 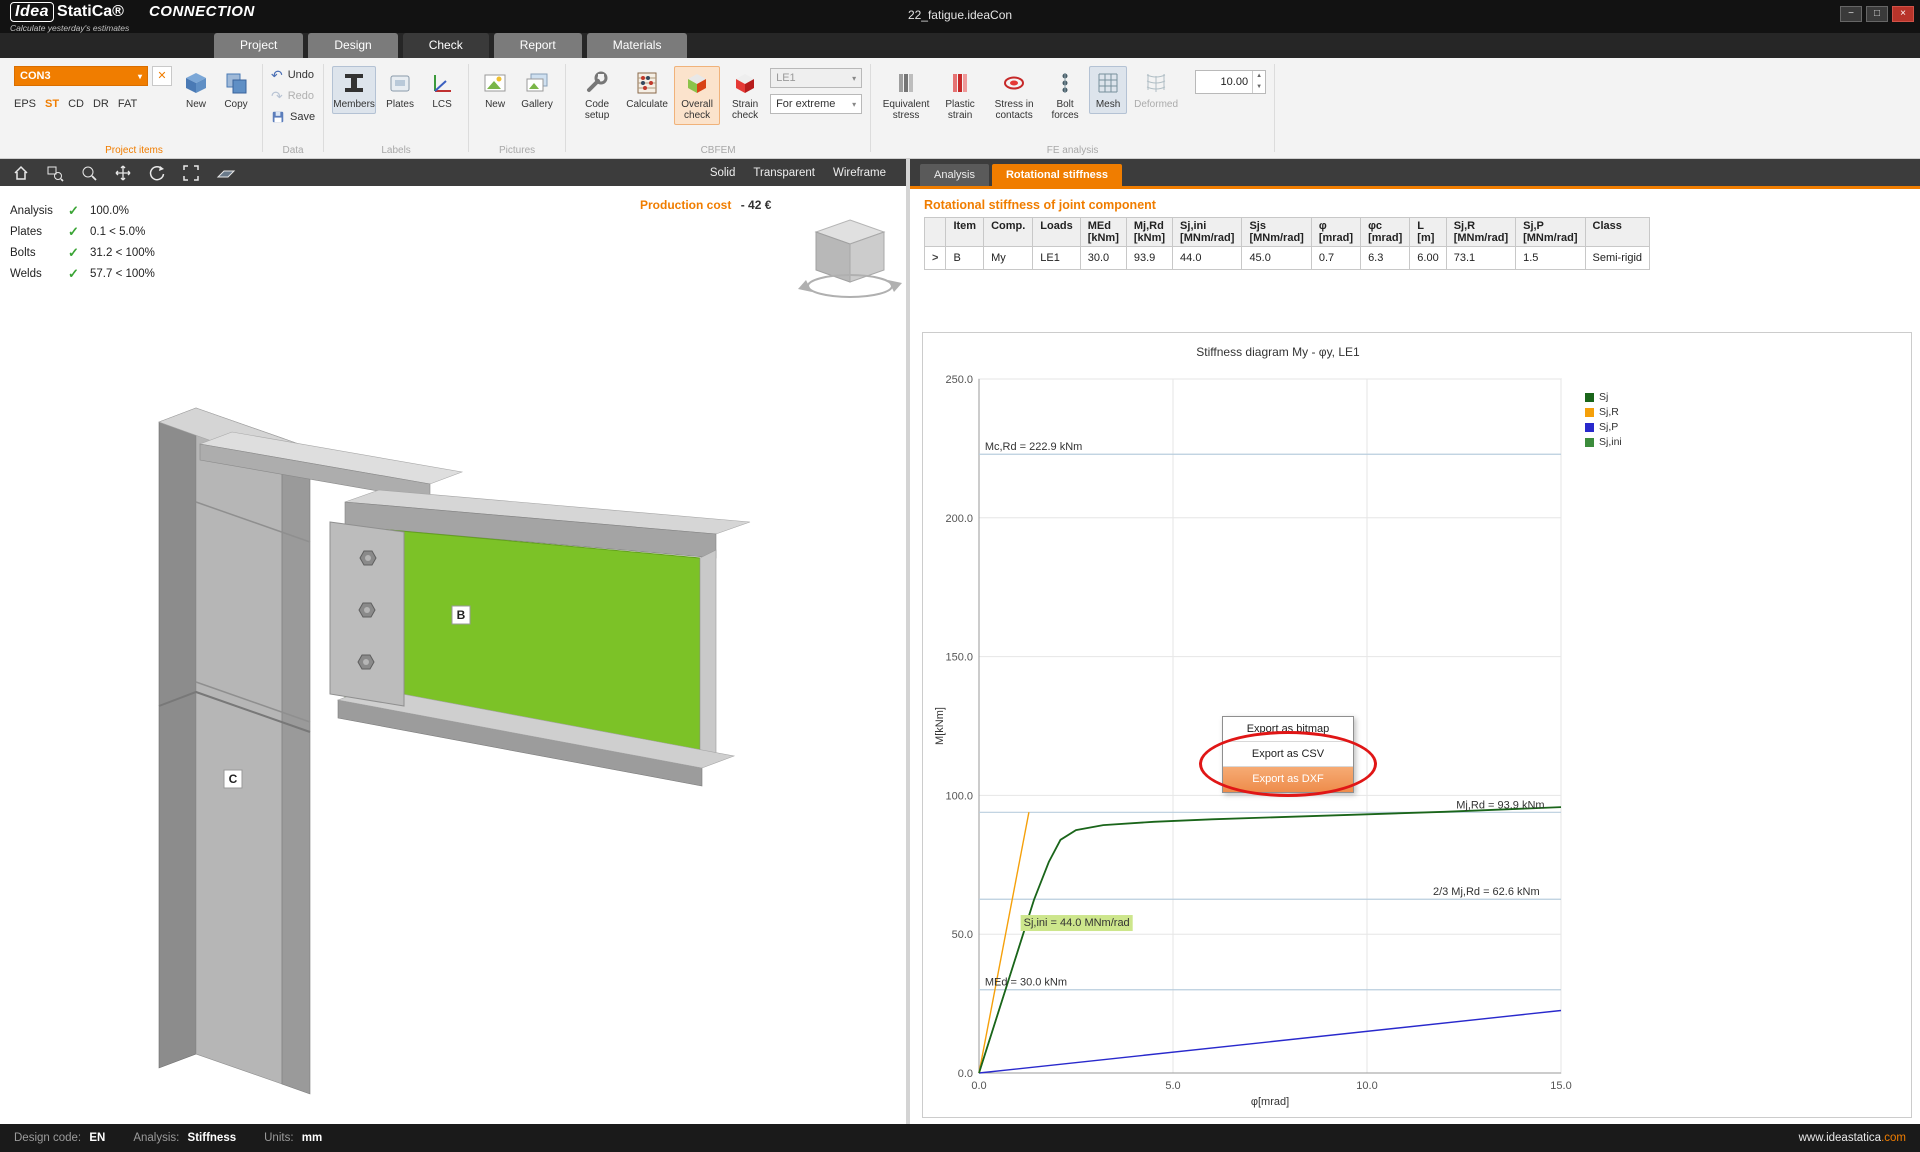 I want to click on gallery-button: Gallery, so click(x=537, y=90).